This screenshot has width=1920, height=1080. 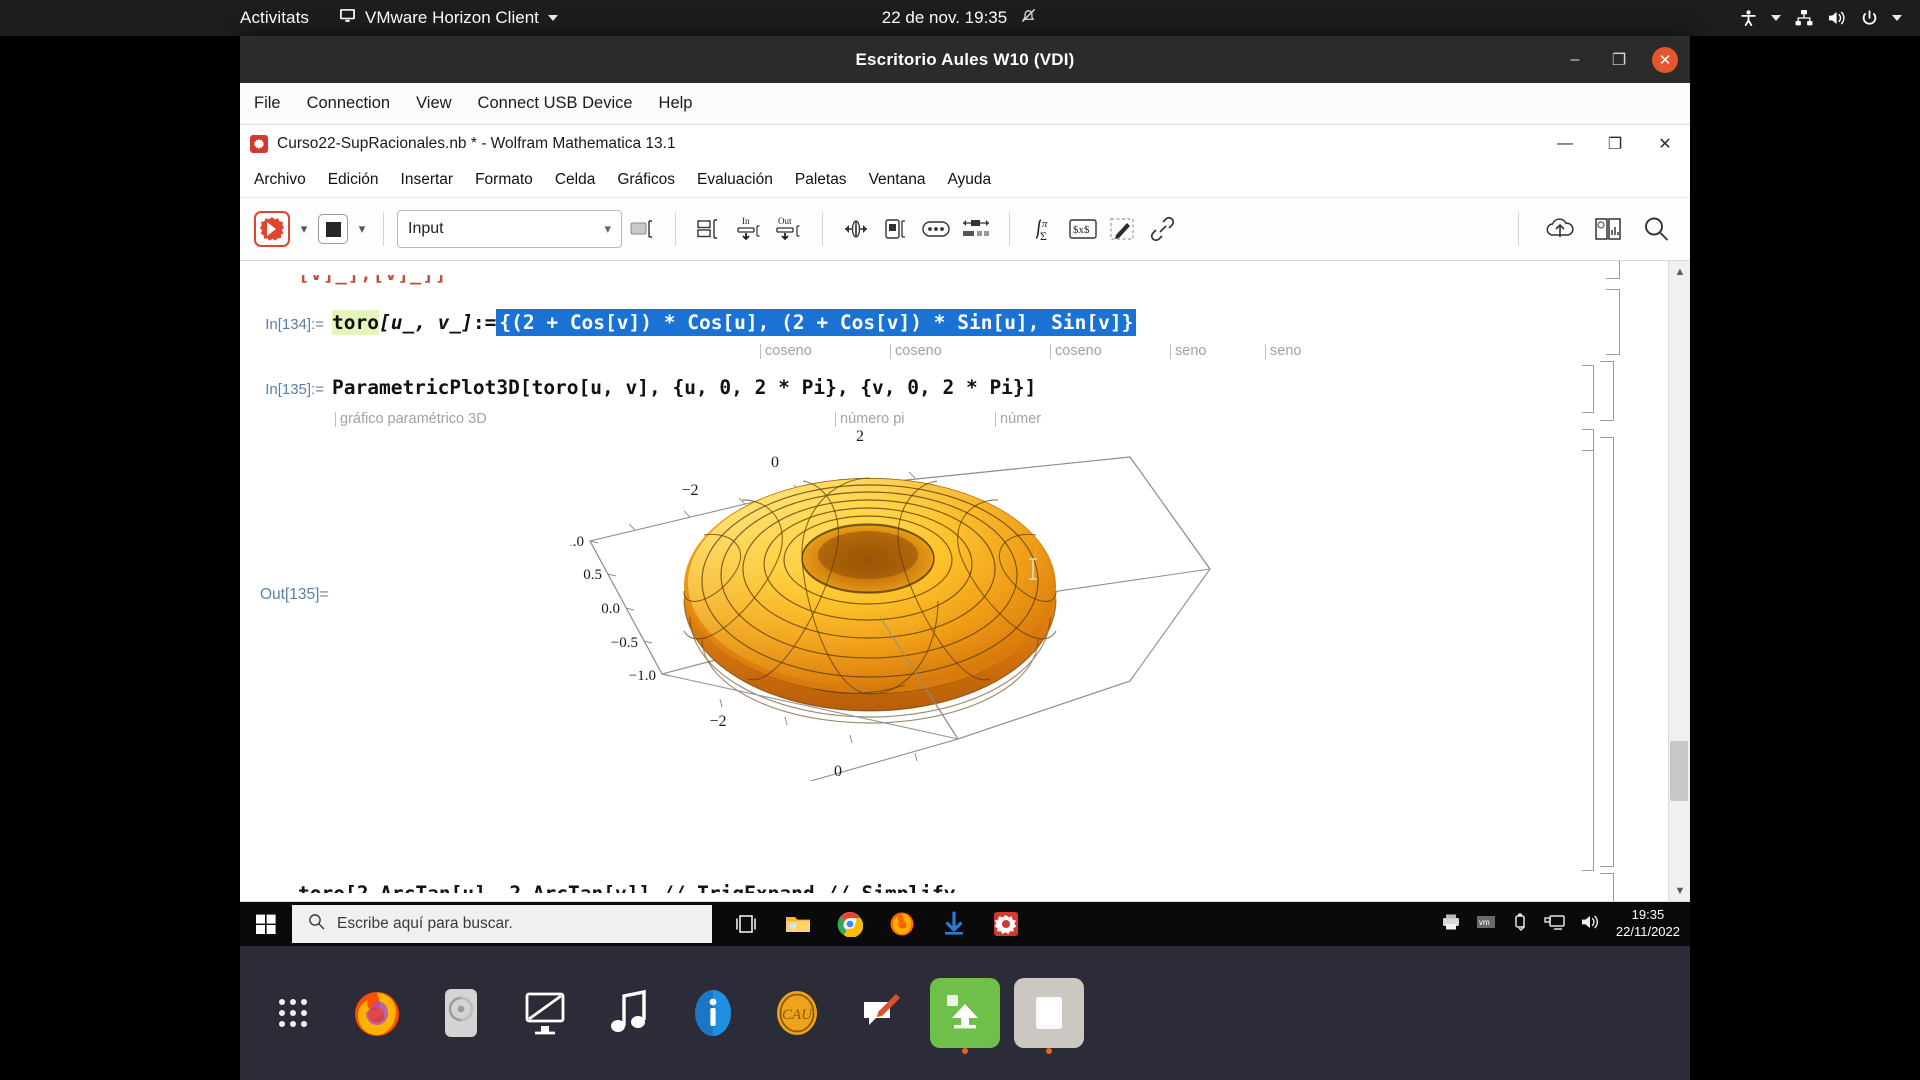 What do you see at coordinates (717, 721) in the screenshot?
I see `svg-text: −2` at bounding box center [717, 721].